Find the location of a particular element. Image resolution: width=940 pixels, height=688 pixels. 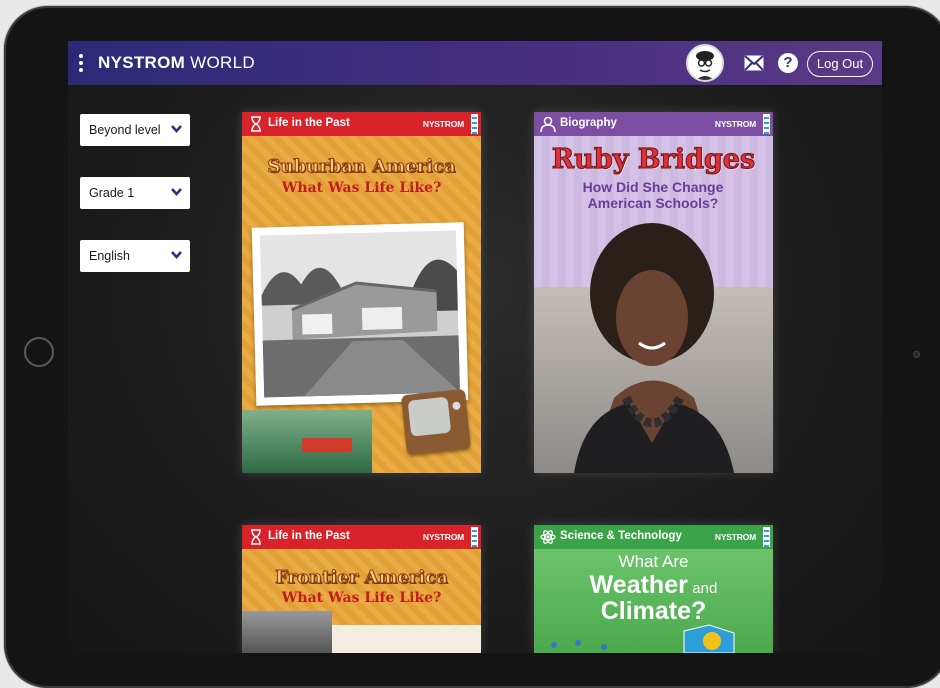

book-title: Suburban America is located at coordinates (361, 167).